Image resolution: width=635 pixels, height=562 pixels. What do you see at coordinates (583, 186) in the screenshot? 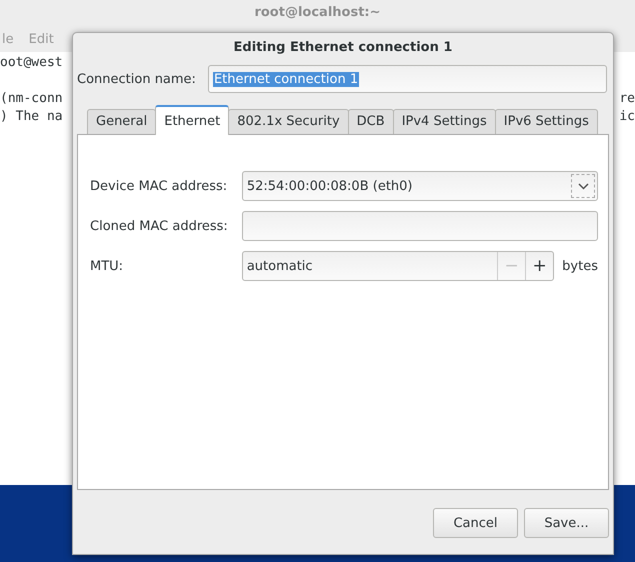
I see `chevron-down-icon` at bounding box center [583, 186].